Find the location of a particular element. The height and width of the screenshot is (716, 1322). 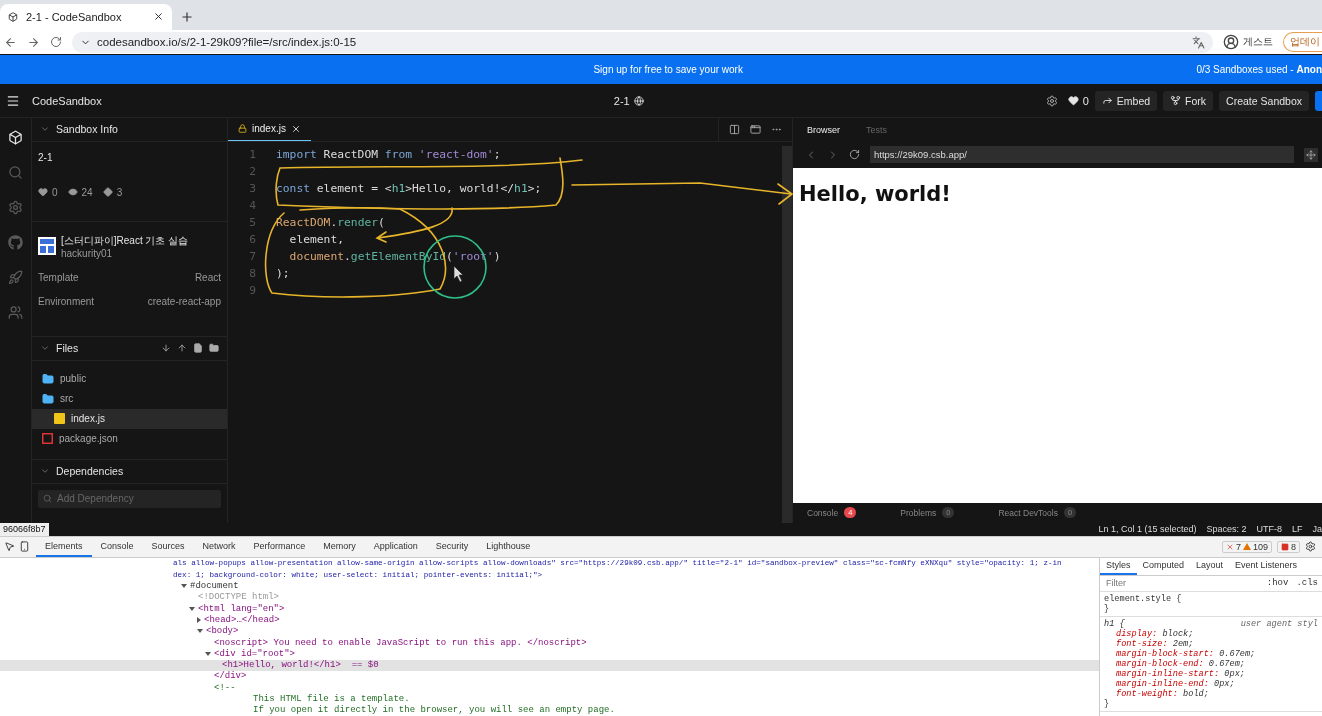

section-header: Sandbox Info is located at coordinates (129, 129).